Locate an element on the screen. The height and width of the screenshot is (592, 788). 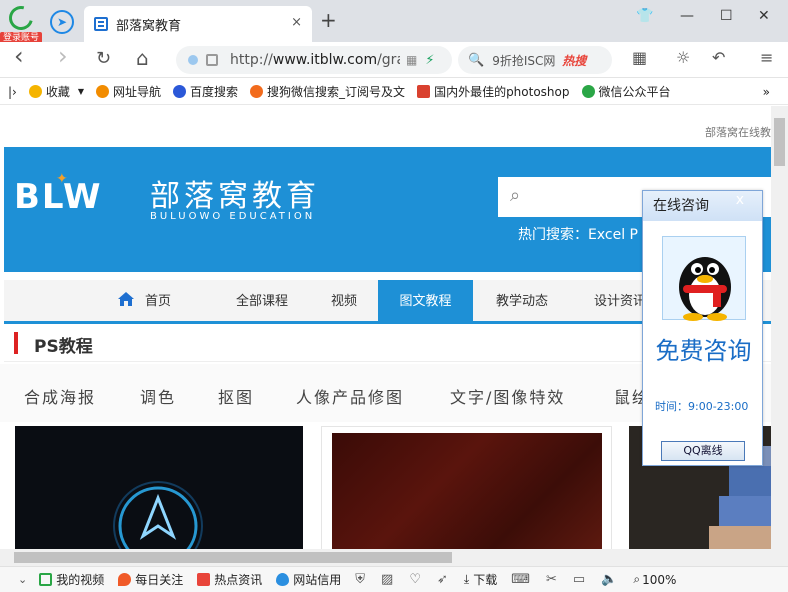
tab-close-icon: × is located at coordinates (296, 22).